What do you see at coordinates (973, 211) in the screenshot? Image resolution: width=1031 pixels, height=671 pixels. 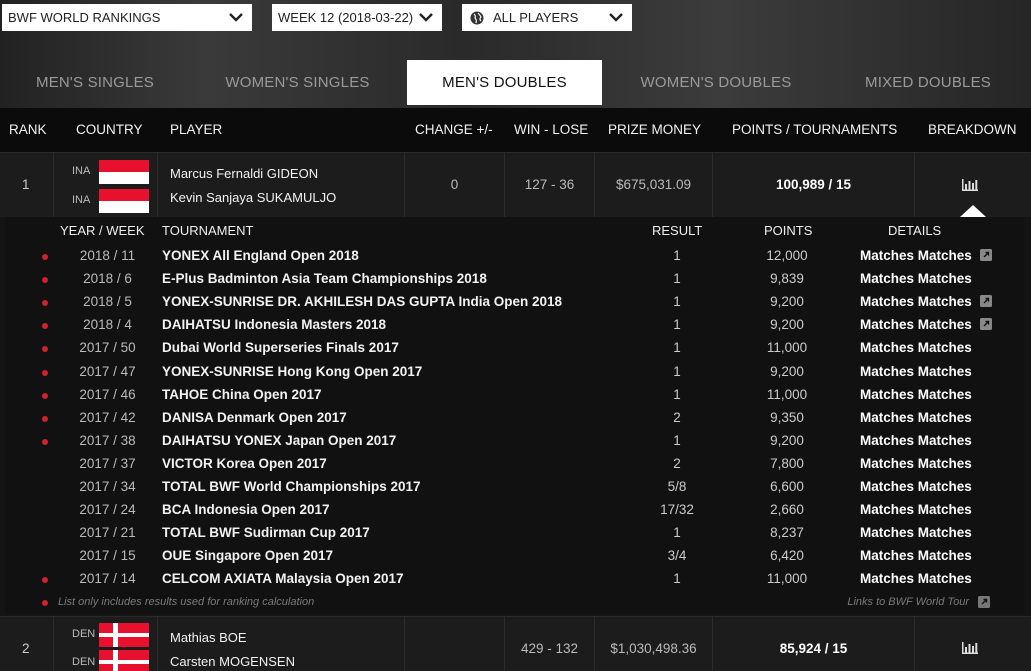 I see `breakdown-pointer` at bounding box center [973, 211].